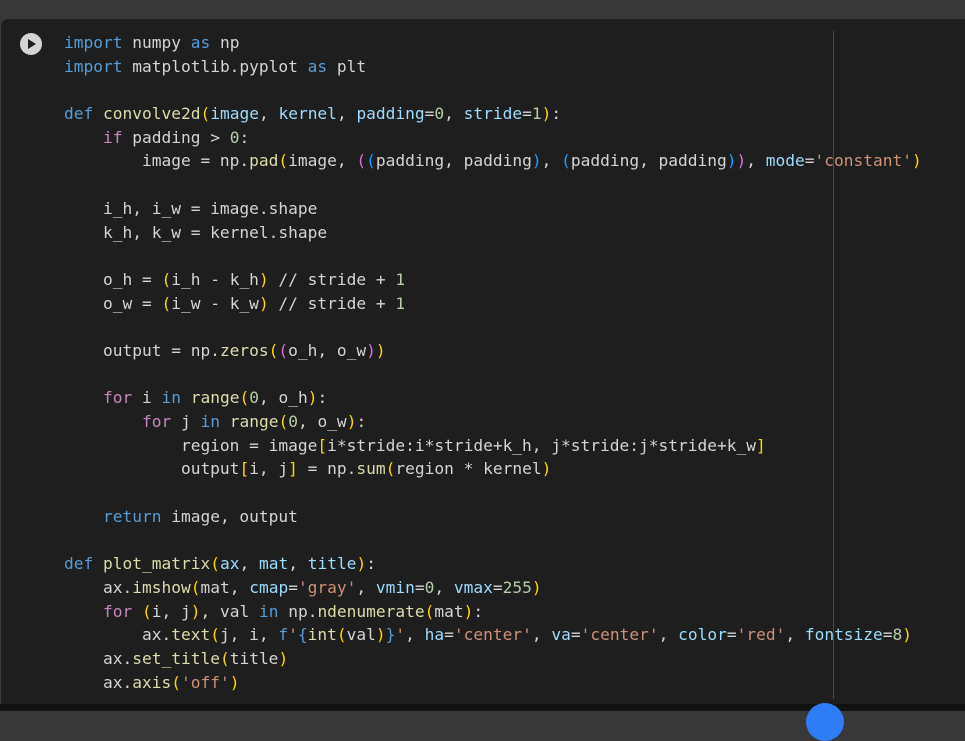 The width and height of the screenshot is (965, 741). What do you see at coordinates (215, 66) in the screenshot?
I see `code-line: import matplotlib.pyplot as plt` at bounding box center [215, 66].